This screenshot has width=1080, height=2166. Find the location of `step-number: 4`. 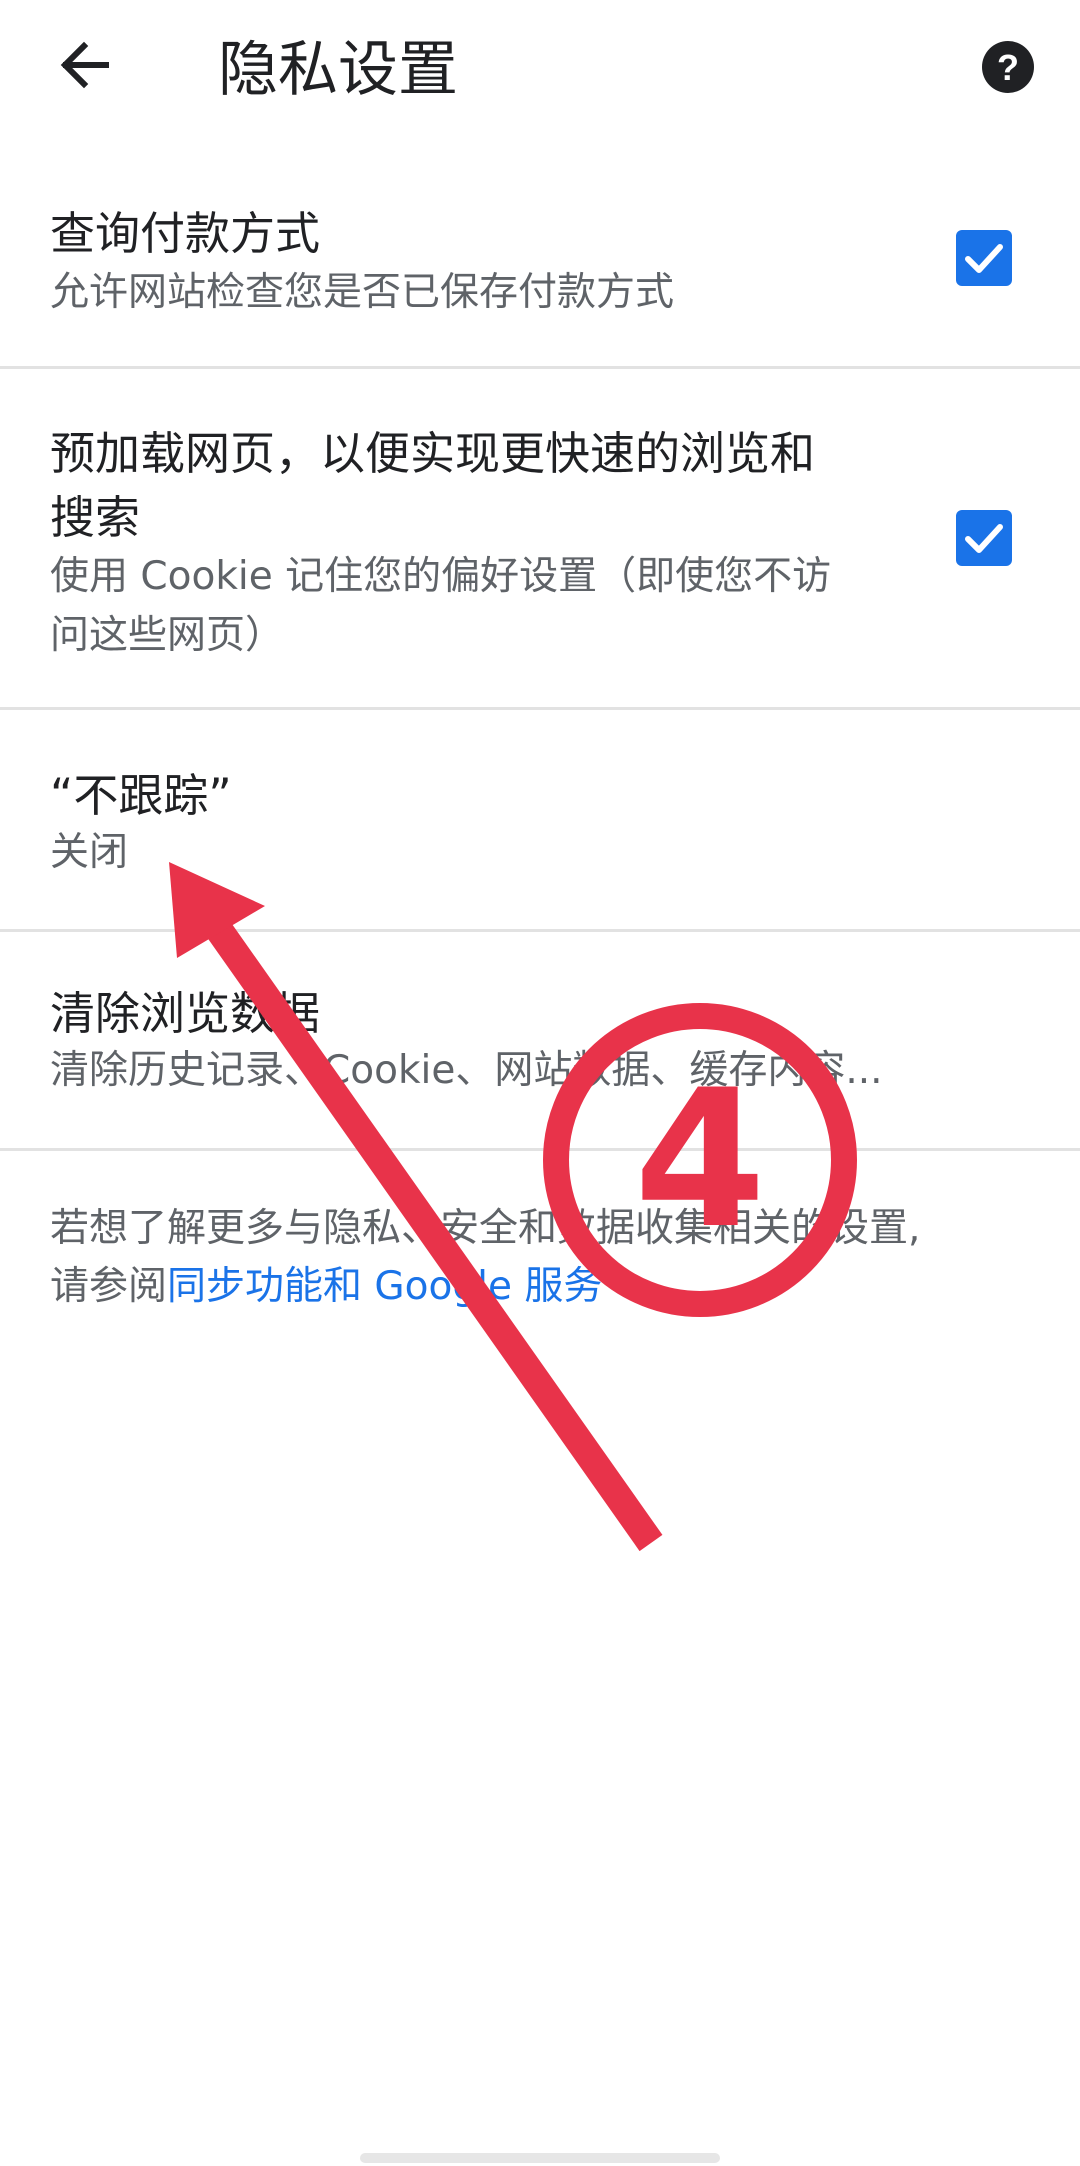

step-number: 4 is located at coordinates (700, 1159).